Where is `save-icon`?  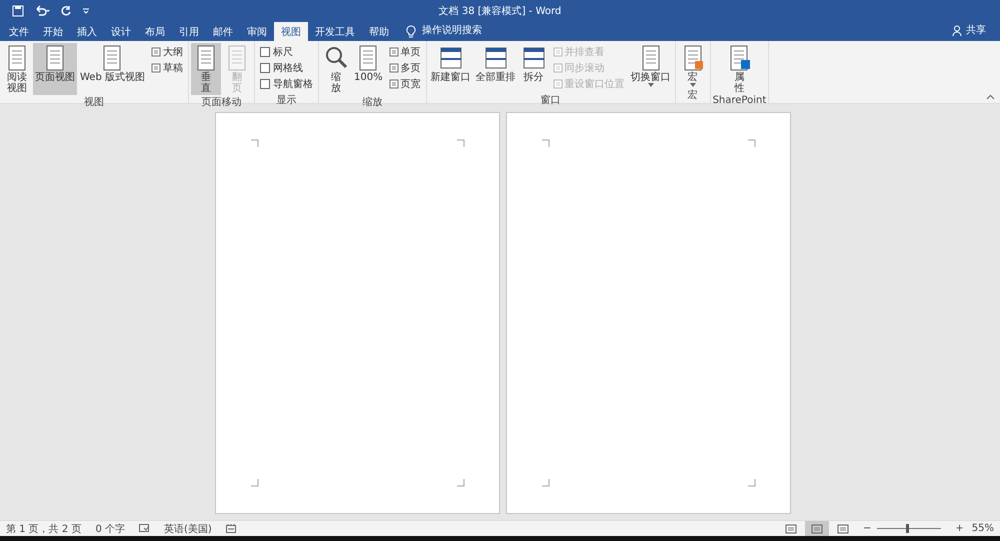 save-icon is located at coordinates (18, 10).